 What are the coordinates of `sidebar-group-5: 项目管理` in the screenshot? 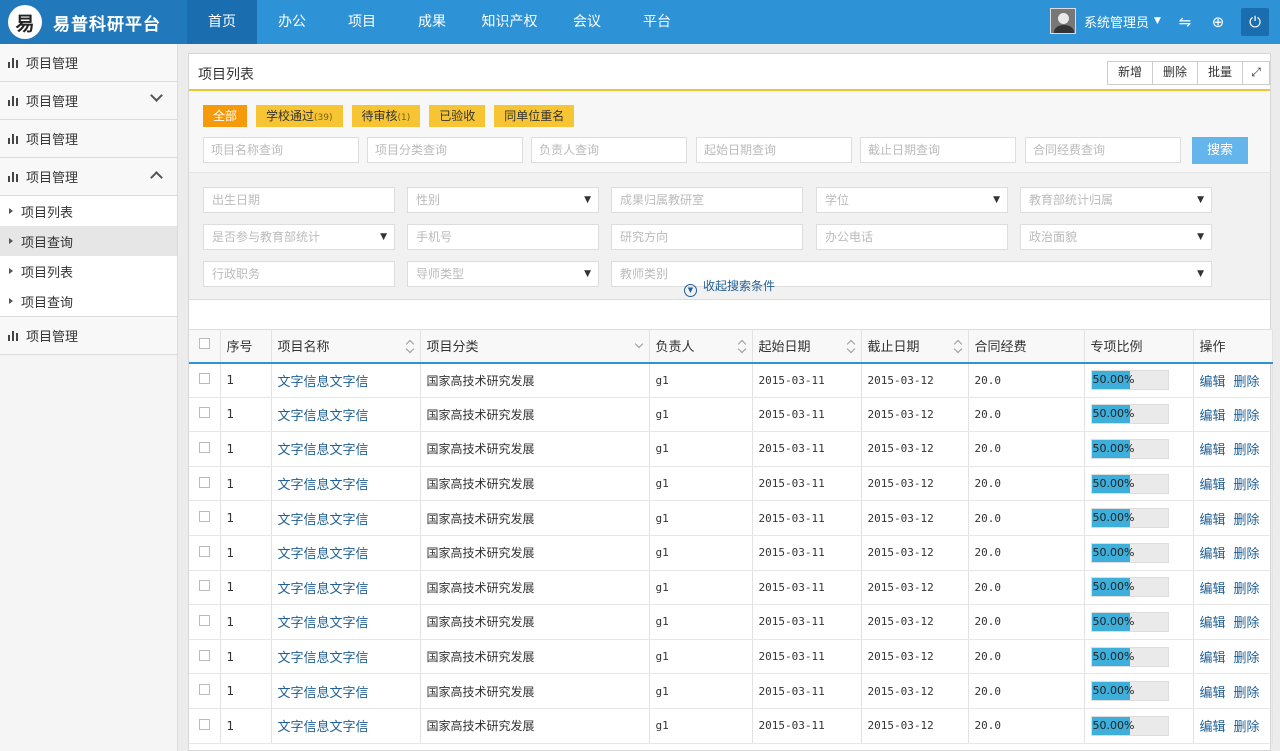 It's located at (88, 336).